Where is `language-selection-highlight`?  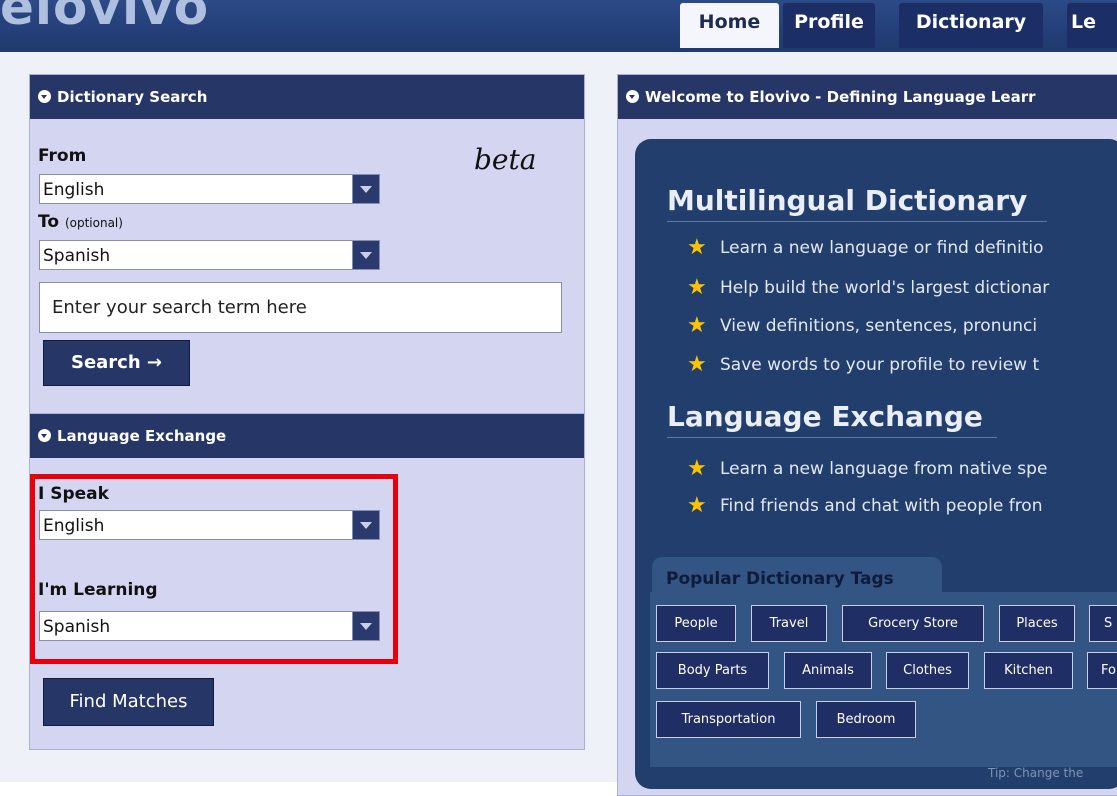
language-selection-highlight is located at coordinates (214, 569).